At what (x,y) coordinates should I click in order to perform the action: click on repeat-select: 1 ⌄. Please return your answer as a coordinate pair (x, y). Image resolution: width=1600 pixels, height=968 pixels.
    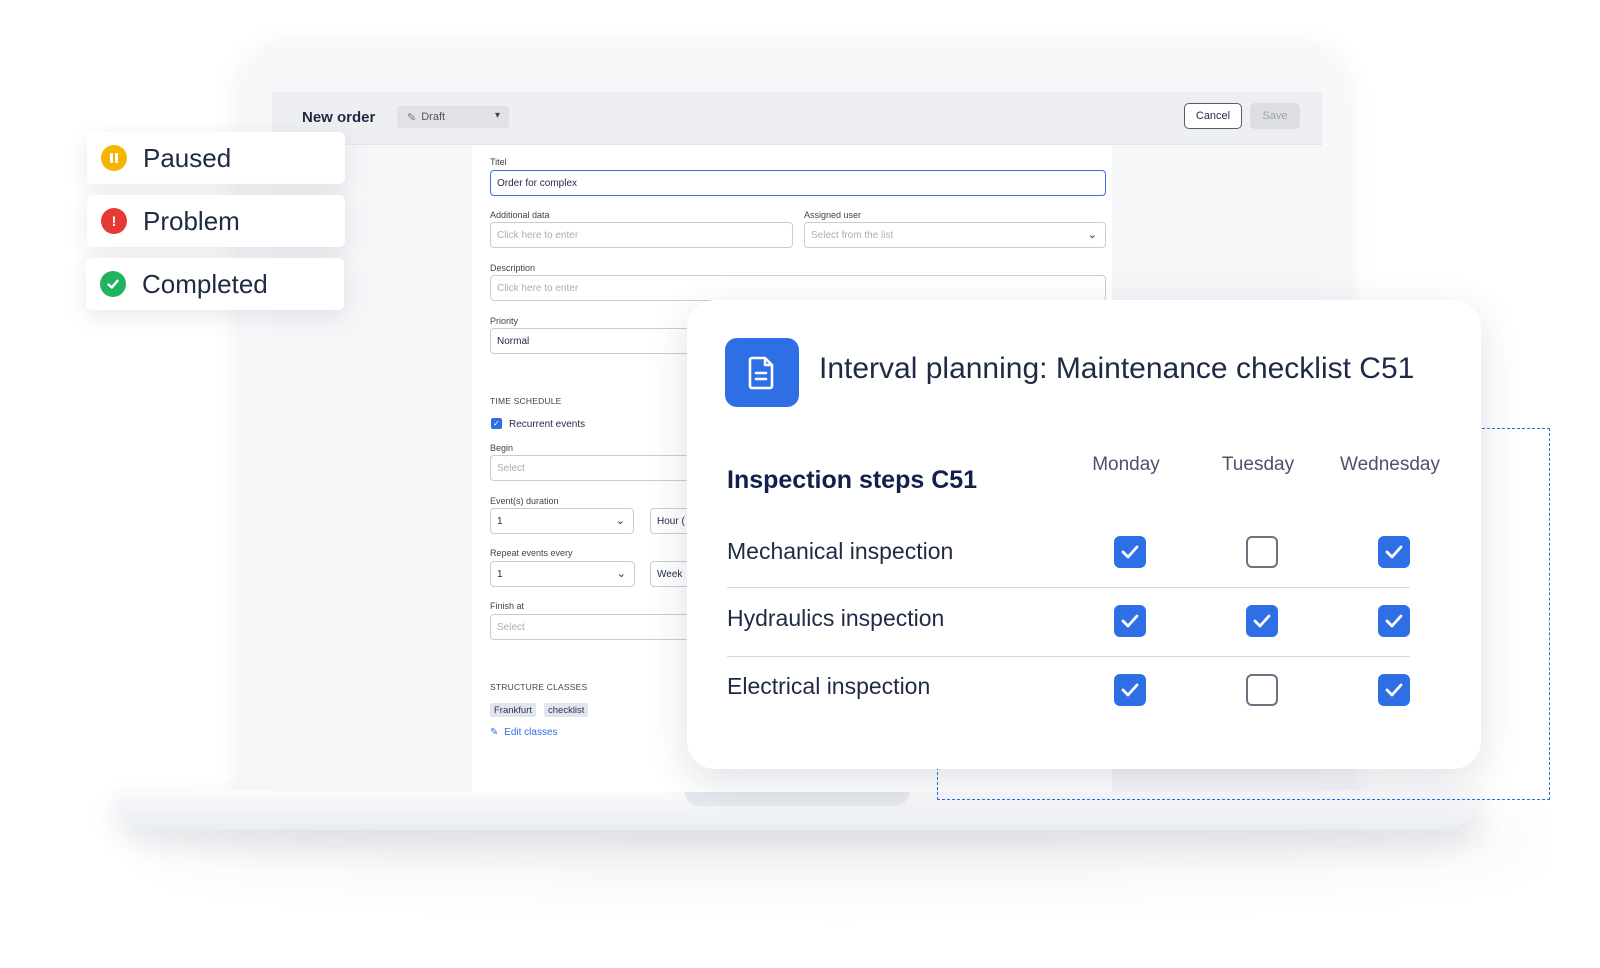
    Looking at the image, I should click on (562, 574).